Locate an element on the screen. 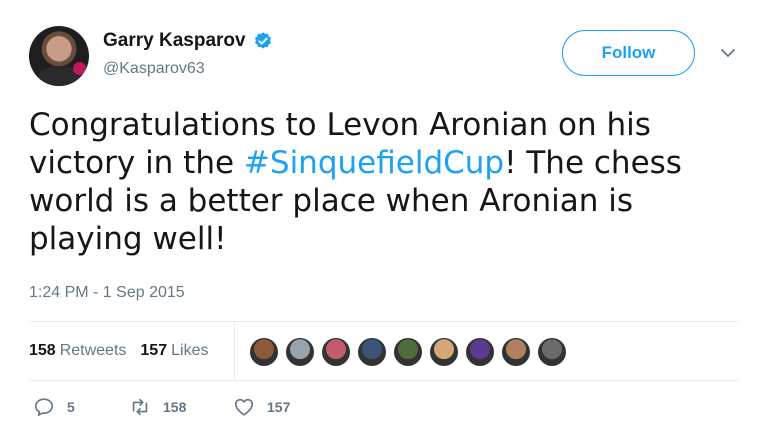 This screenshot has width=760, height=440. retweet-icon is located at coordinates (140, 407).